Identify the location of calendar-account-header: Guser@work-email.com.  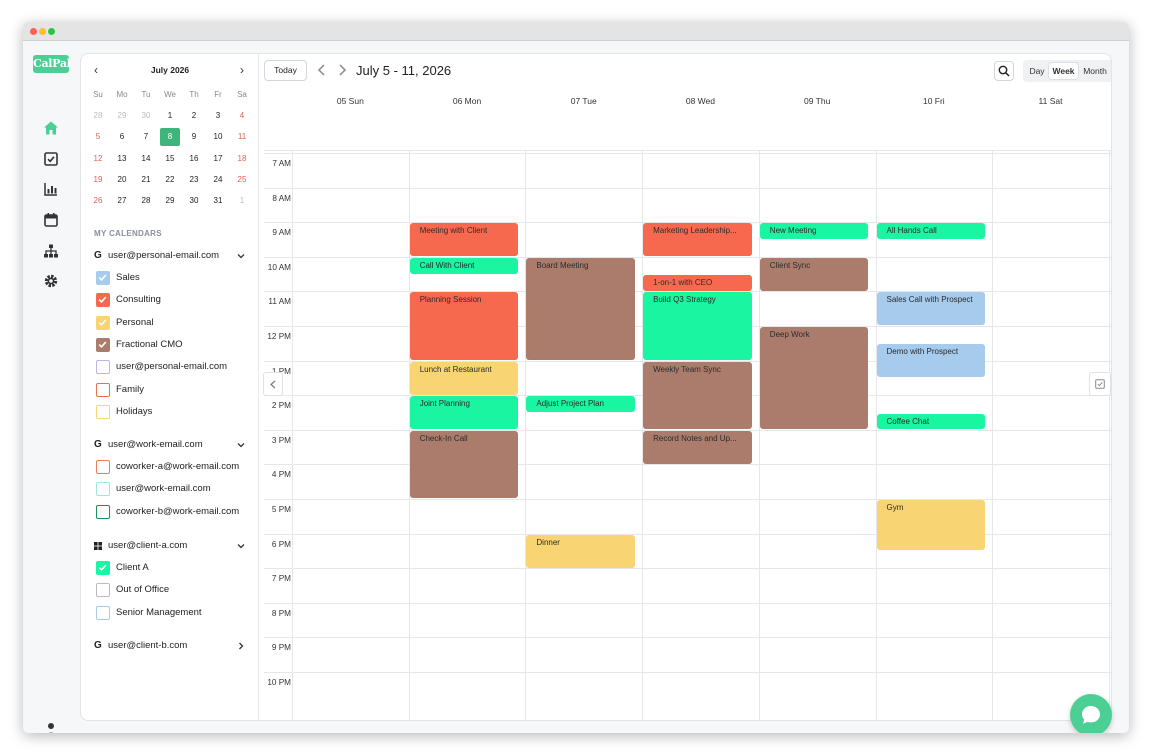
(170, 445).